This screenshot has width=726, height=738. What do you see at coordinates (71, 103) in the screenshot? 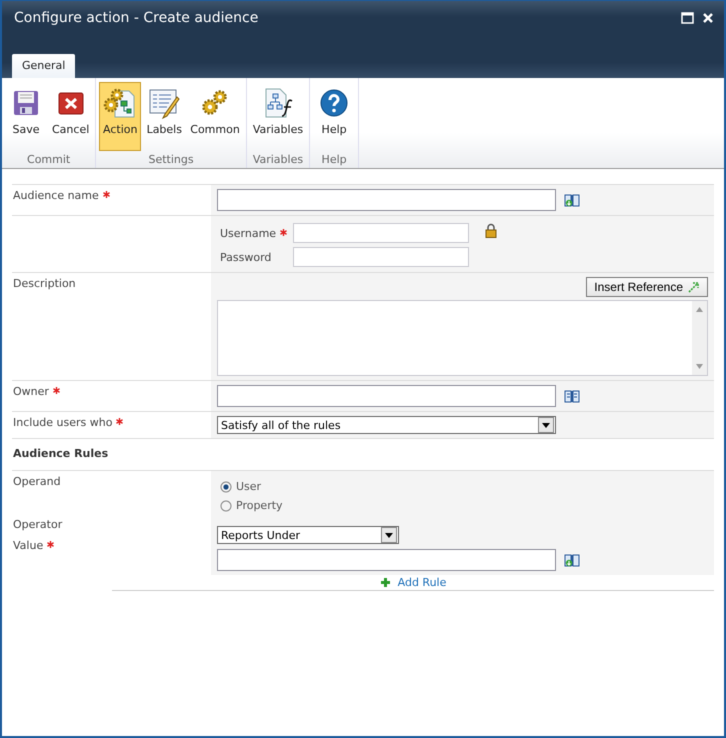
I see `cancel-icon` at bounding box center [71, 103].